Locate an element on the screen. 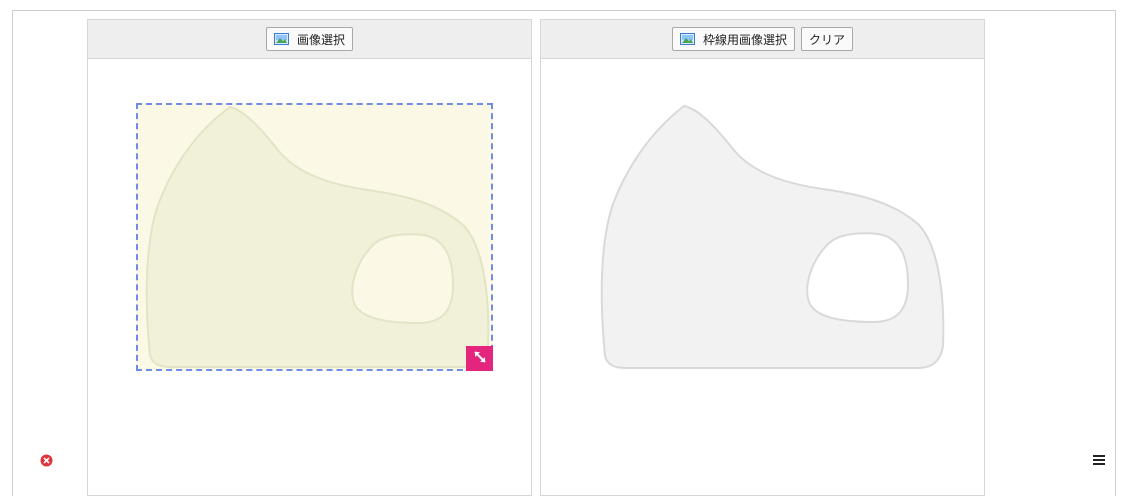  select-frame-image-button: 枠線用画像選択 is located at coordinates (733, 39).